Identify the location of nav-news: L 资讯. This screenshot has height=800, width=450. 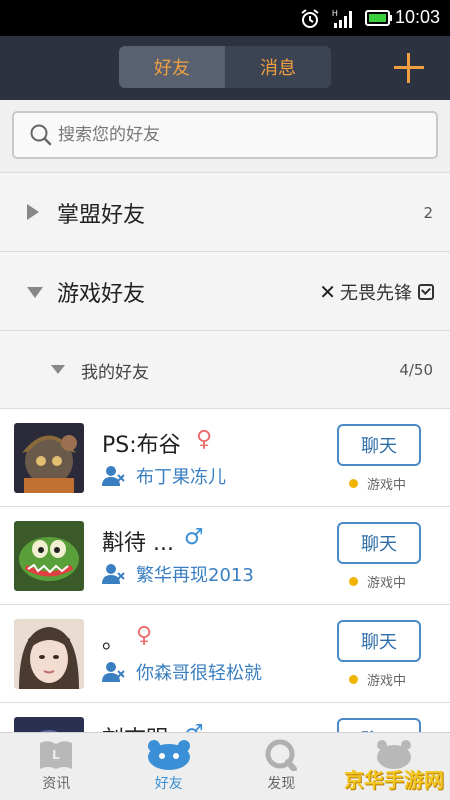
(56, 766).